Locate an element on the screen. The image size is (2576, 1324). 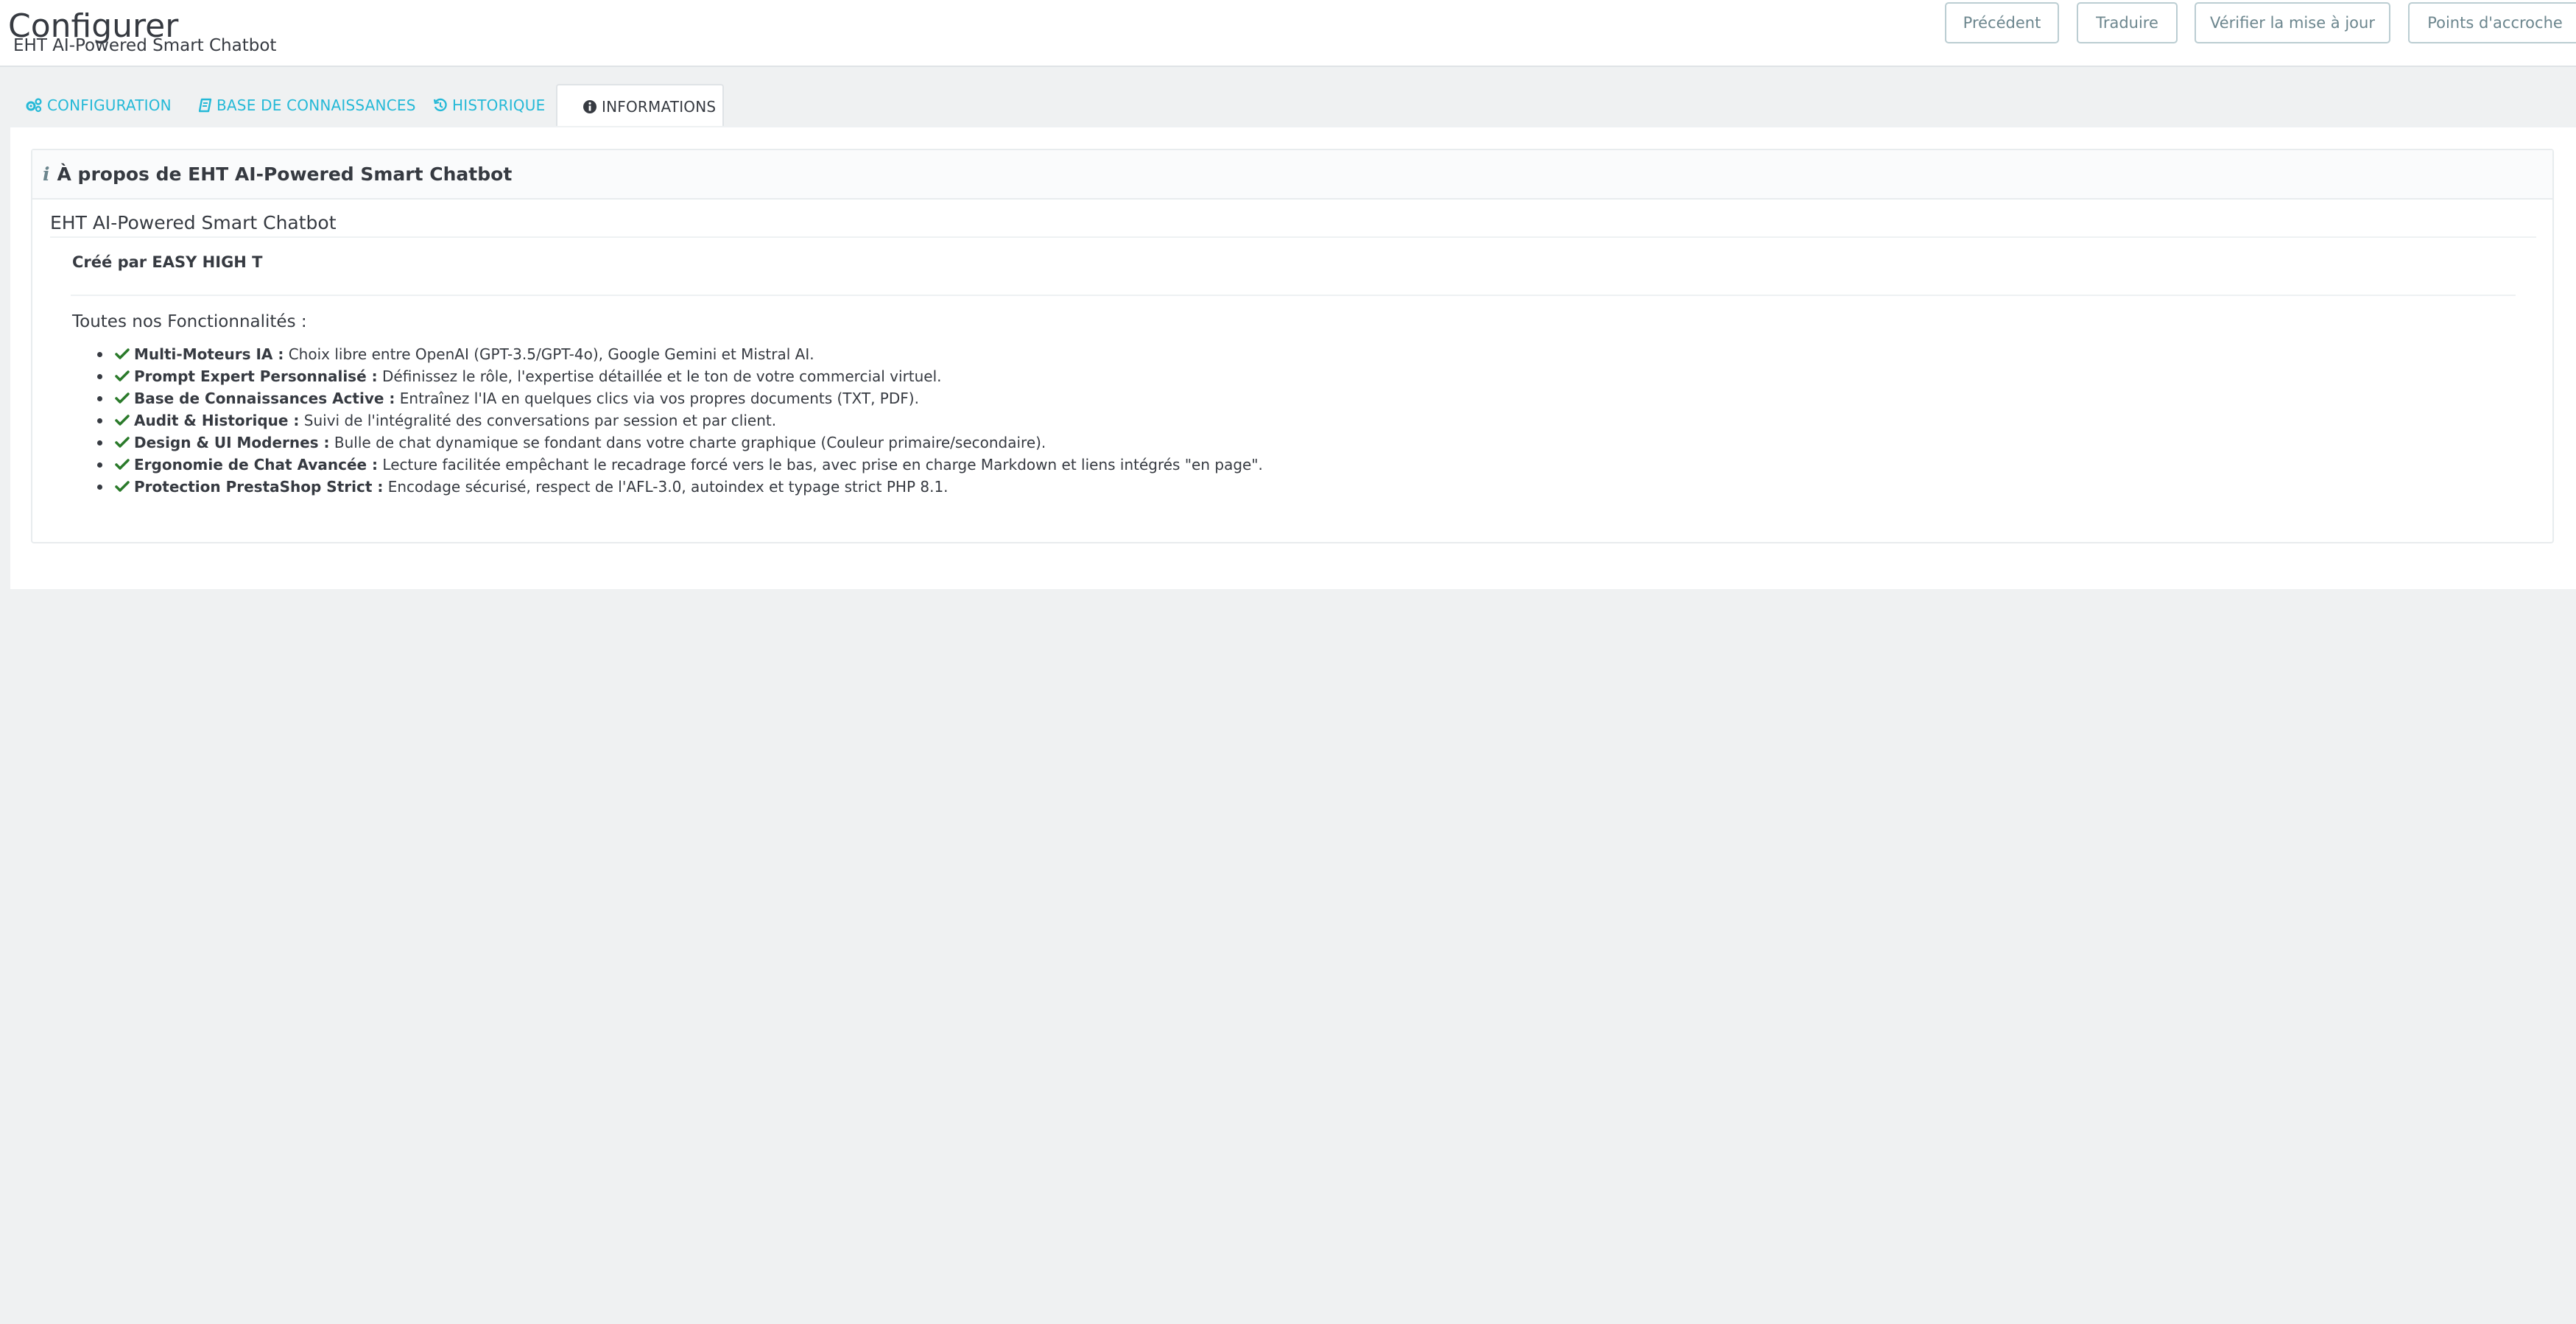
feature-name: Audit & Historique : is located at coordinates (217, 420).